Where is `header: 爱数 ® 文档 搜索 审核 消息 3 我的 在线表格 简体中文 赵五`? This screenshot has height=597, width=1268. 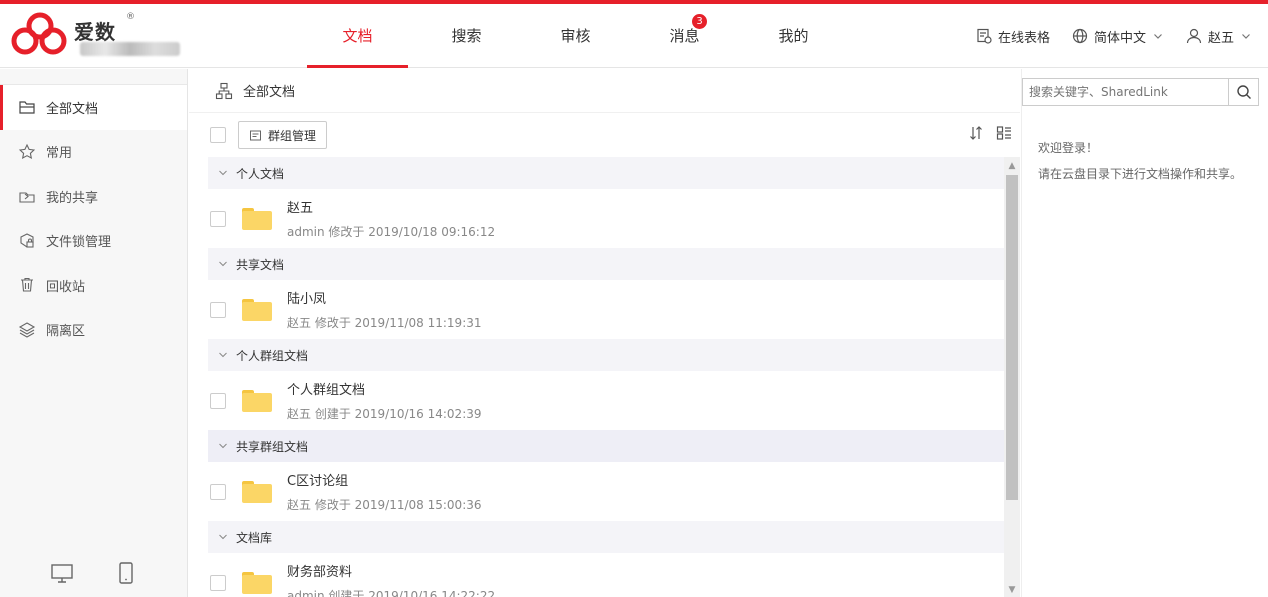
header: 爱数 ® 文档 搜索 审核 消息 3 我的 在线表格 简体中文 赵五 is located at coordinates (634, 36).